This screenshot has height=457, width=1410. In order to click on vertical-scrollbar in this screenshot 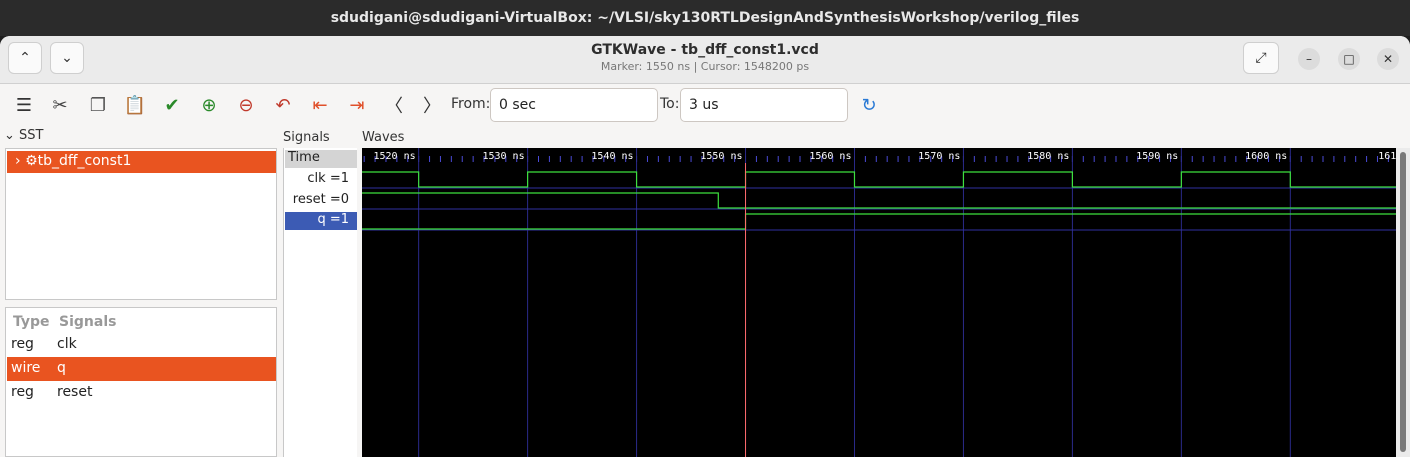, I will do `click(1403, 302)`.